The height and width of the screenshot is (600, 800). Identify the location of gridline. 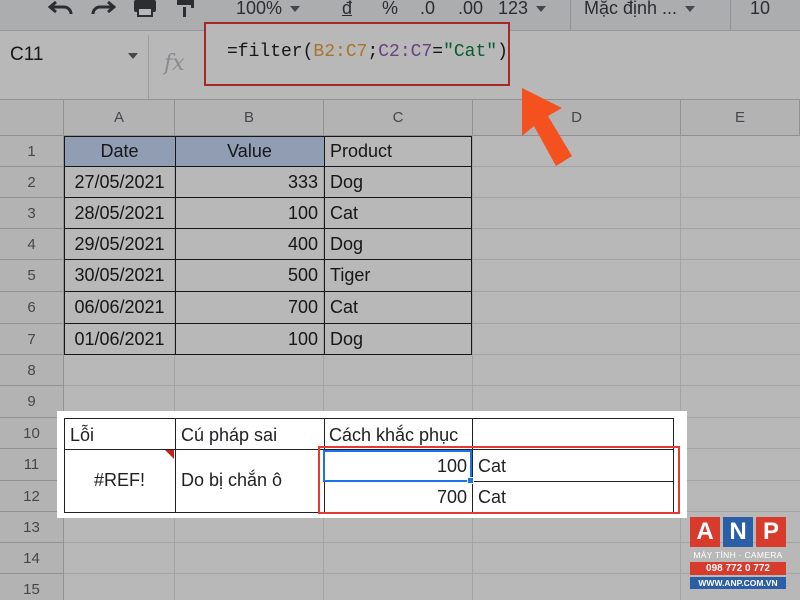
(680, 368).